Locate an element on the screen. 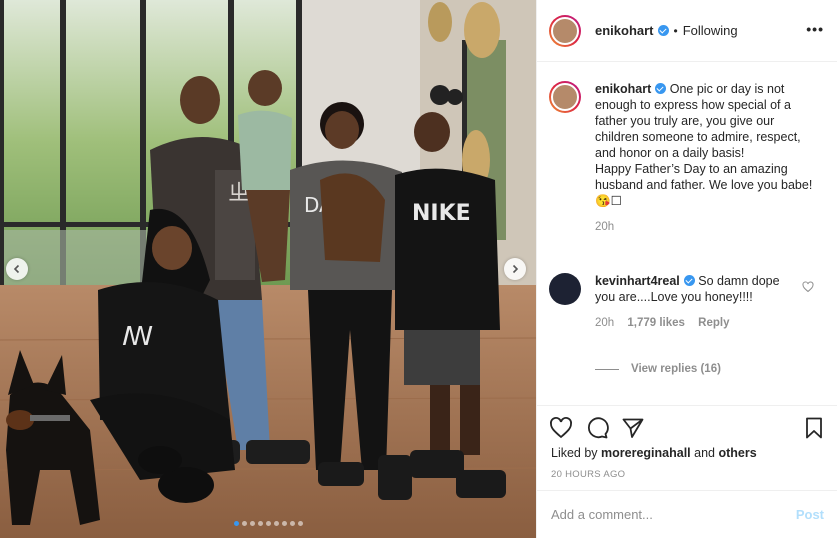 The height and width of the screenshot is (538, 837). previous-photo-button is located at coordinates (17, 269).